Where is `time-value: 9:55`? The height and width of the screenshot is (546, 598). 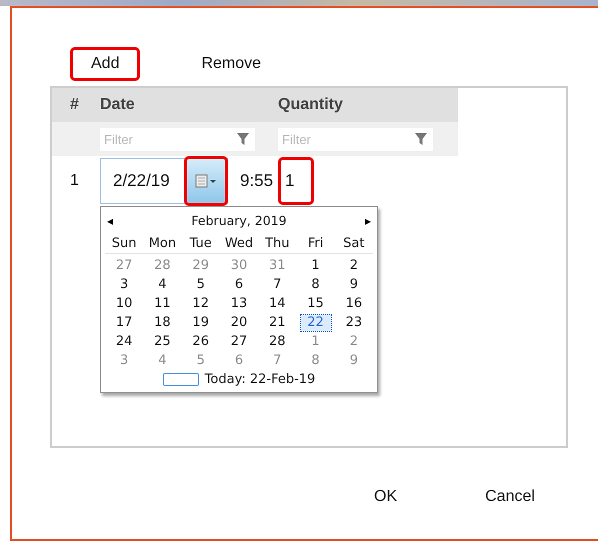 time-value: 9:55 is located at coordinates (257, 181).